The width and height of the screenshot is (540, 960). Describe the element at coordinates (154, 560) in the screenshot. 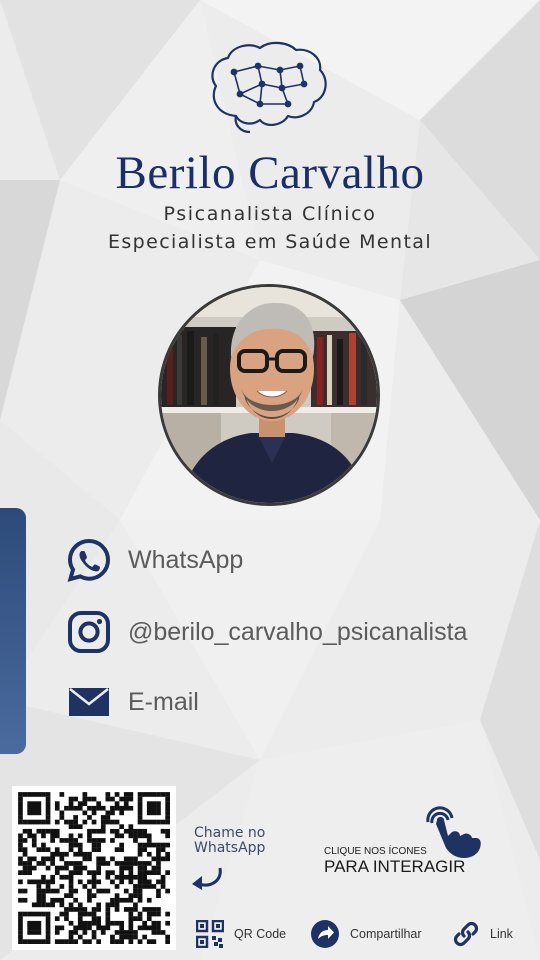

I see `contact-whatsapp: WhatsApp` at that location.